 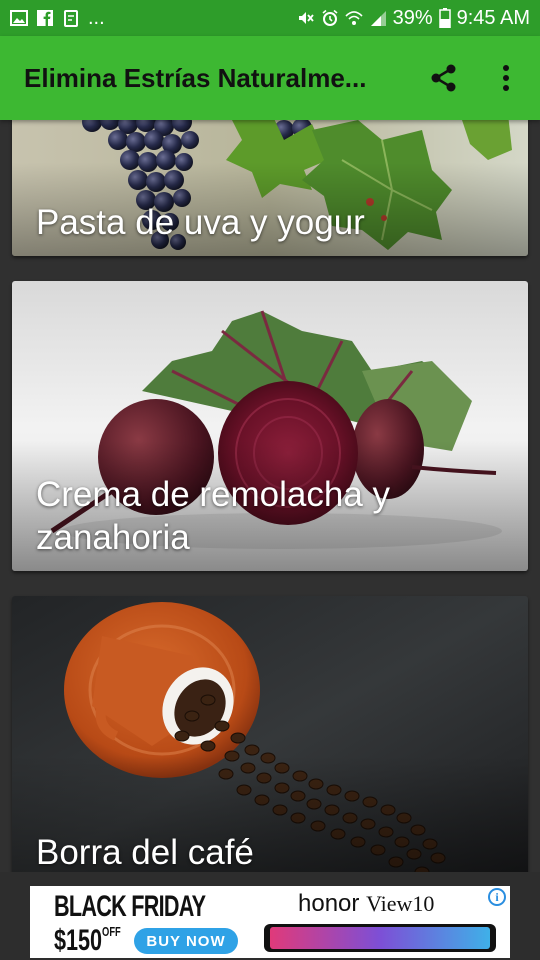 I want to click on ad-price-suffix: OFF, so click(x=111, y=931).